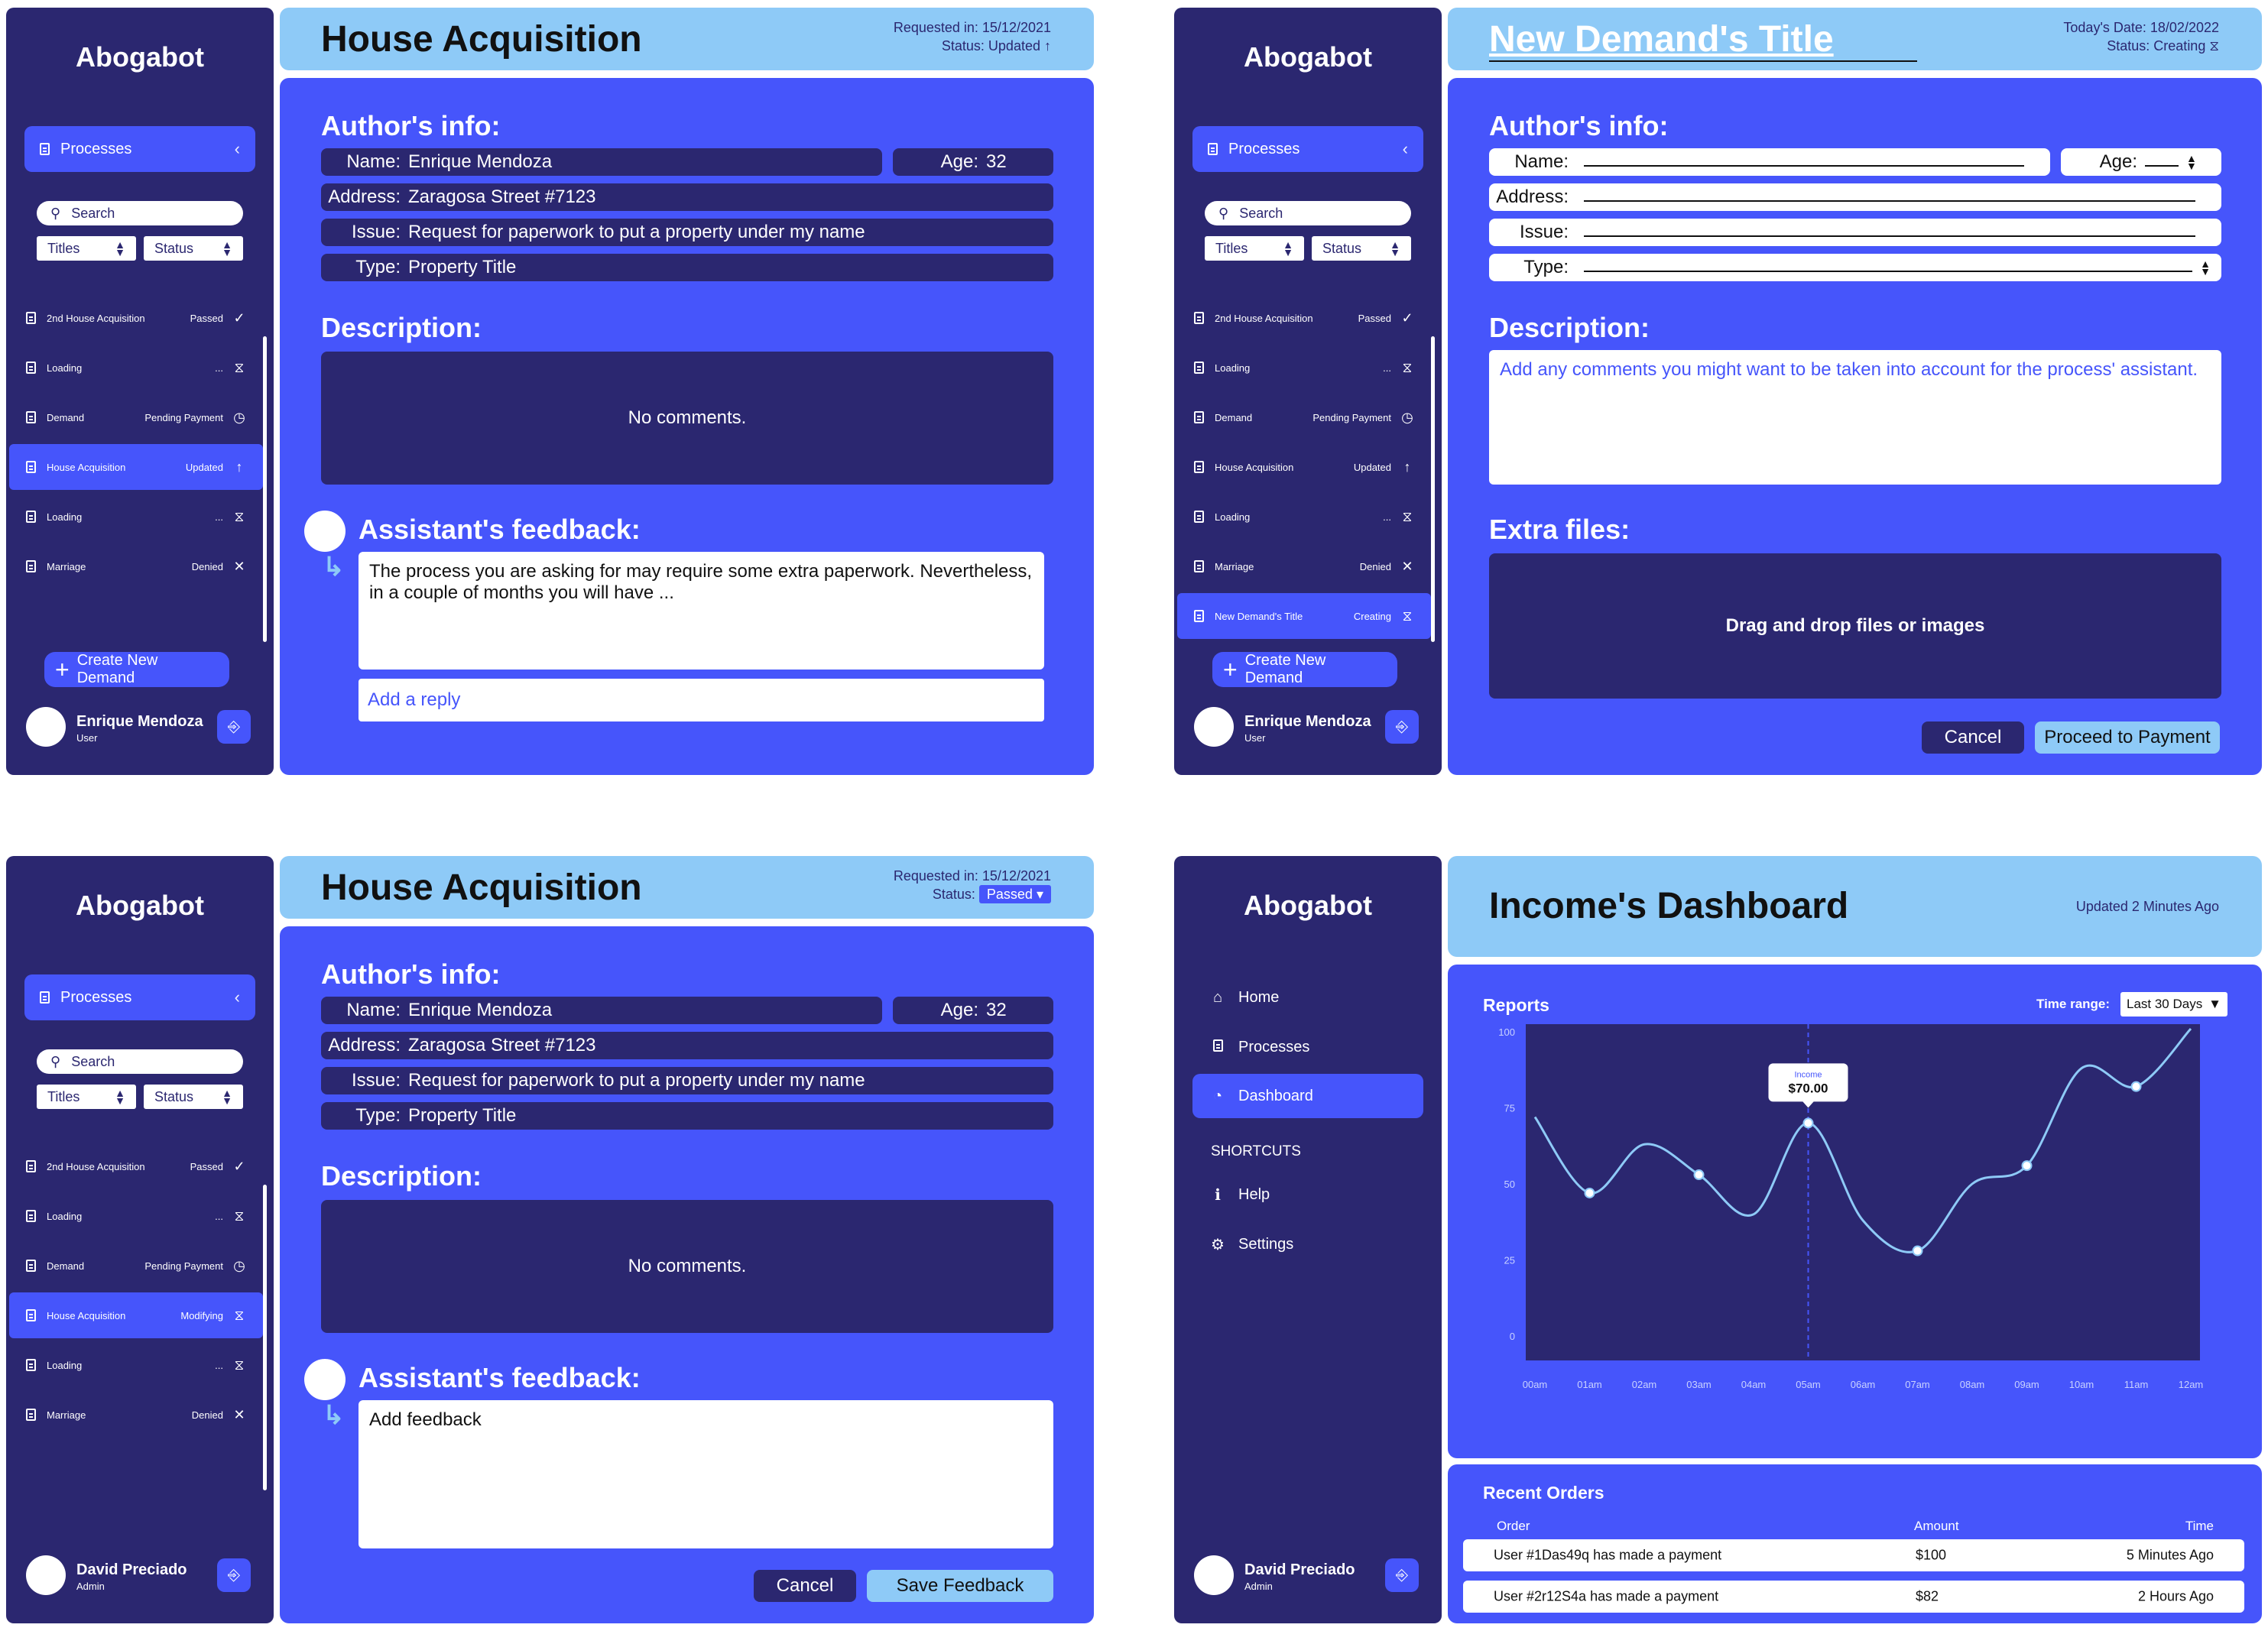  What do you see at coordinates (207, 1415) in the screenshot?
I see `list-item-status: Denied` at bounding box center [207, 1415].